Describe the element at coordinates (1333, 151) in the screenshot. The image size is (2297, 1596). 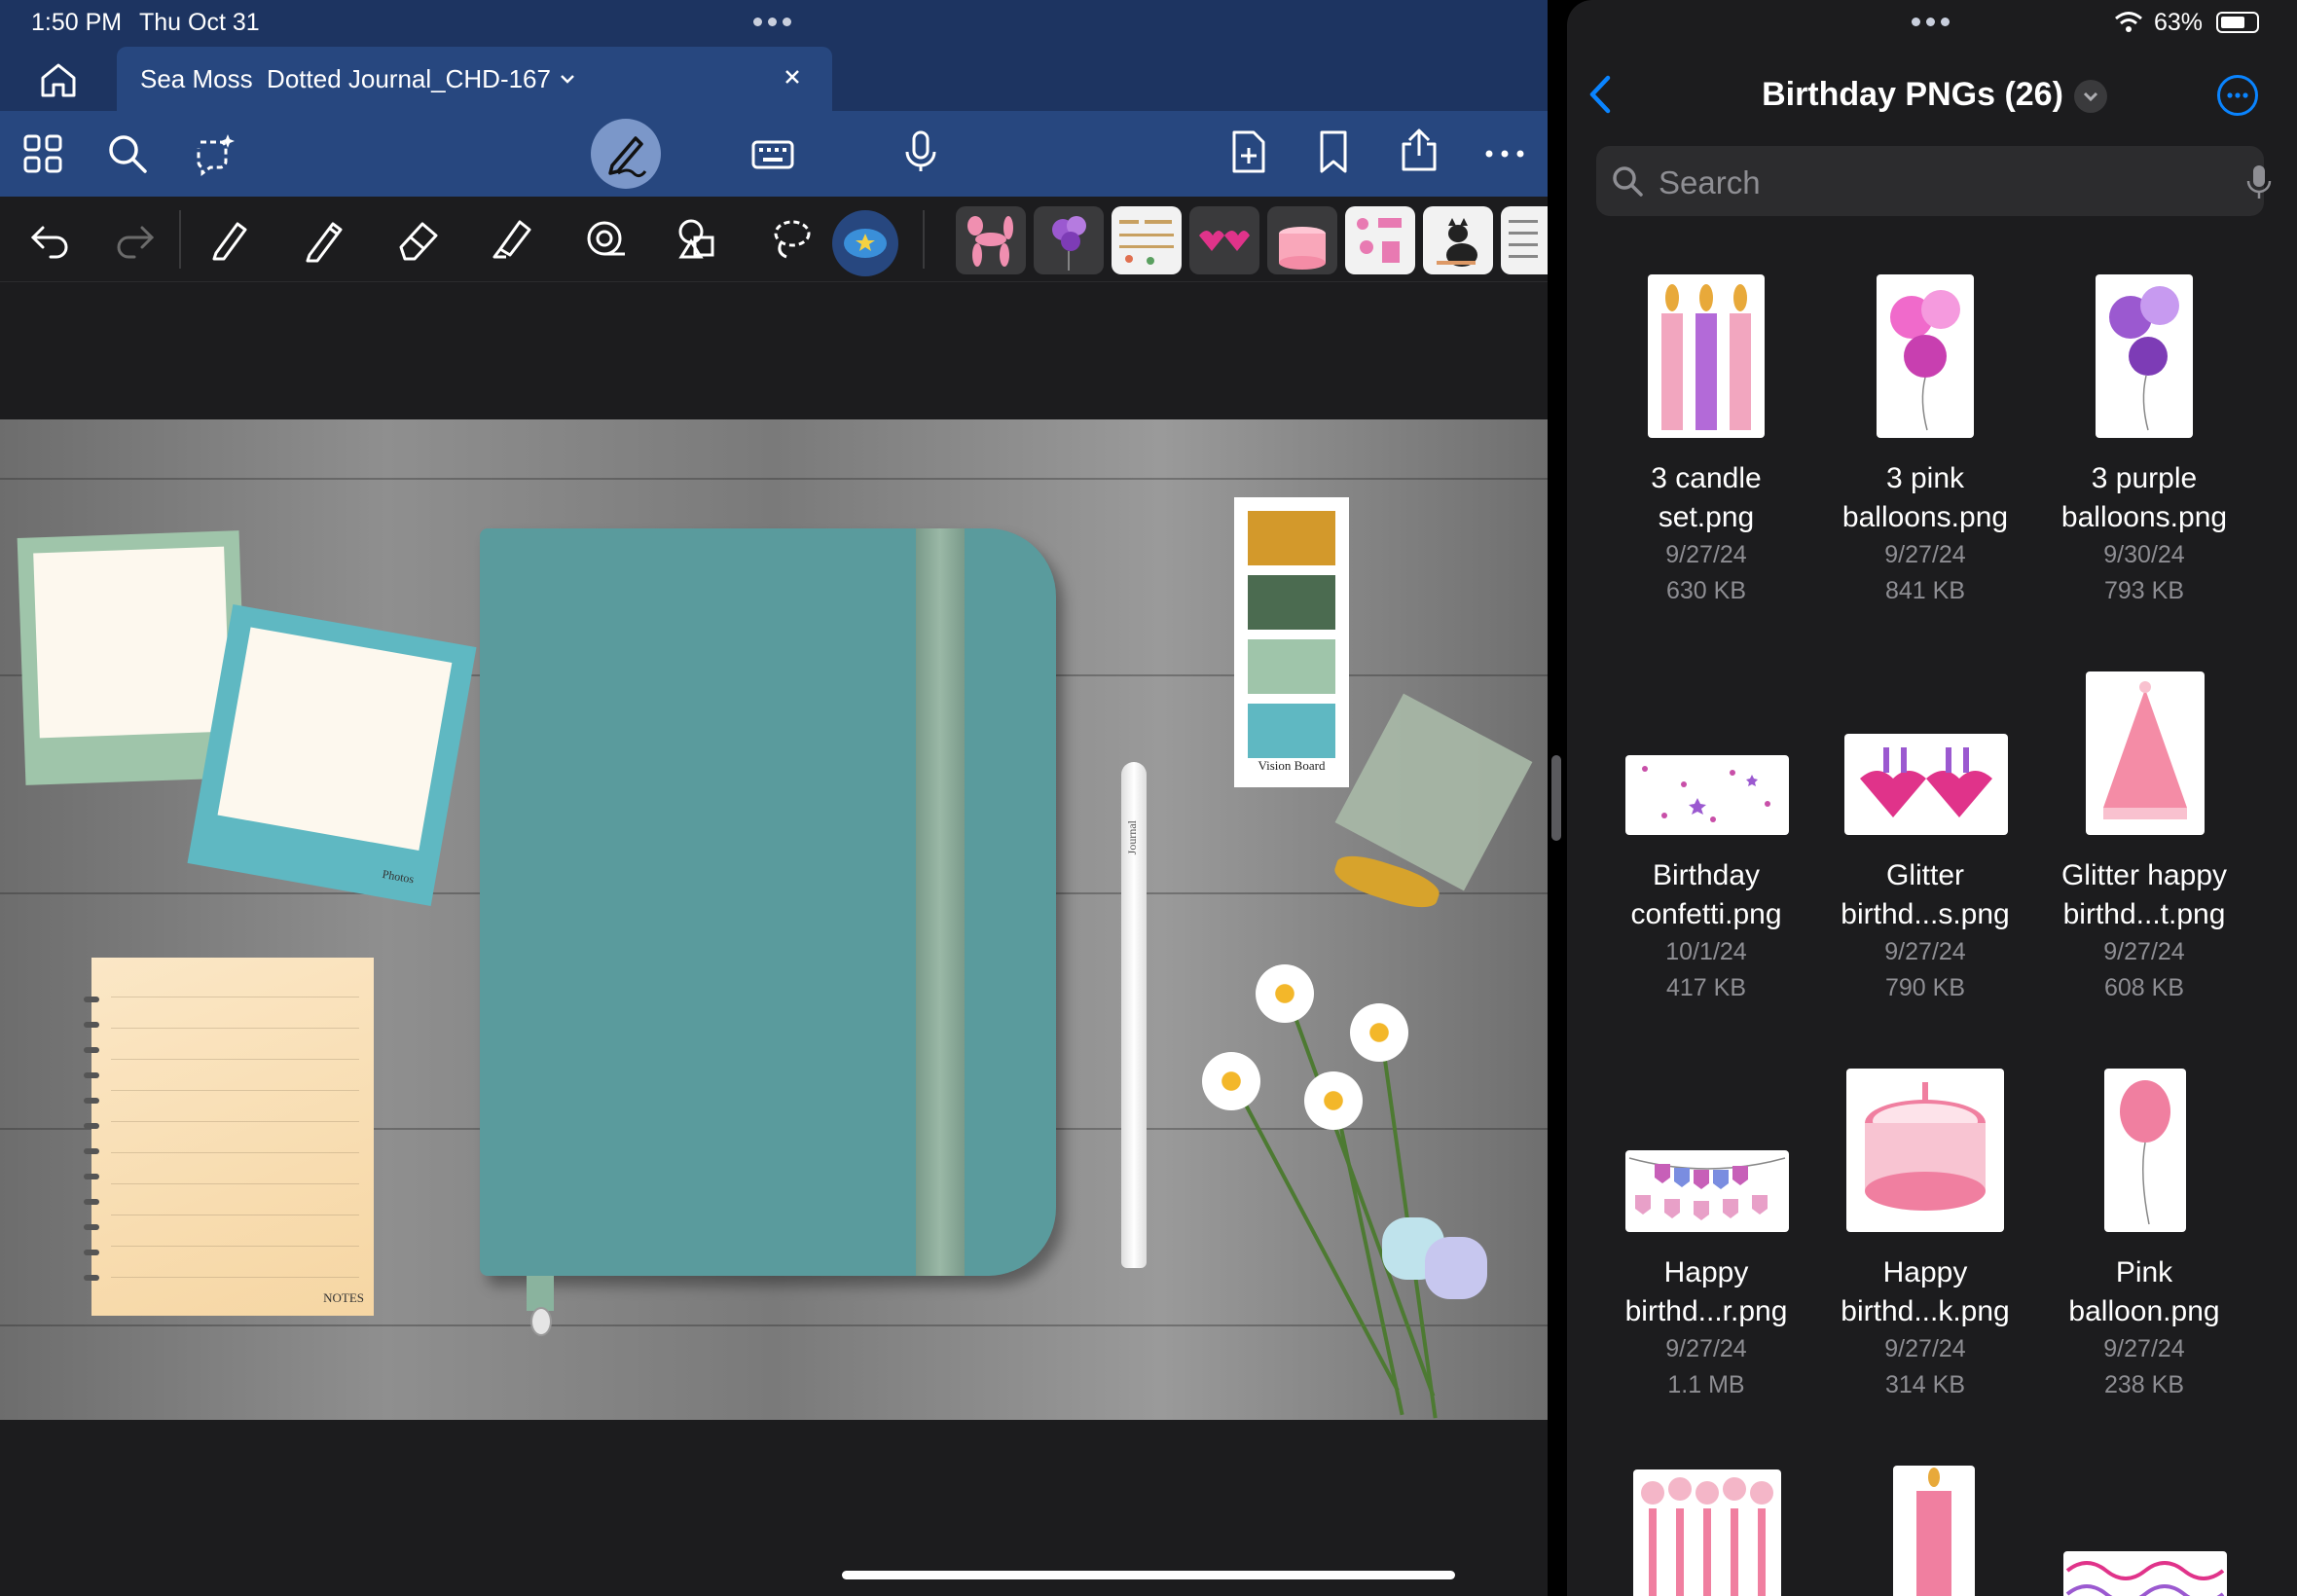
I see `bookmark-icon` at that location.